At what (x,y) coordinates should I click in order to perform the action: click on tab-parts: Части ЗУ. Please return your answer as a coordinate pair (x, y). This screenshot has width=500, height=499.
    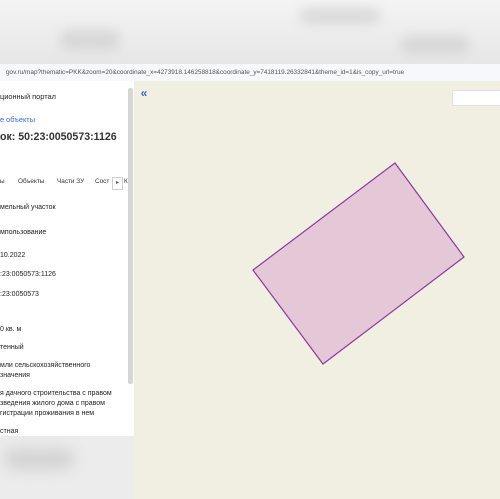
    Looking at the image, I should click on (70, 181).